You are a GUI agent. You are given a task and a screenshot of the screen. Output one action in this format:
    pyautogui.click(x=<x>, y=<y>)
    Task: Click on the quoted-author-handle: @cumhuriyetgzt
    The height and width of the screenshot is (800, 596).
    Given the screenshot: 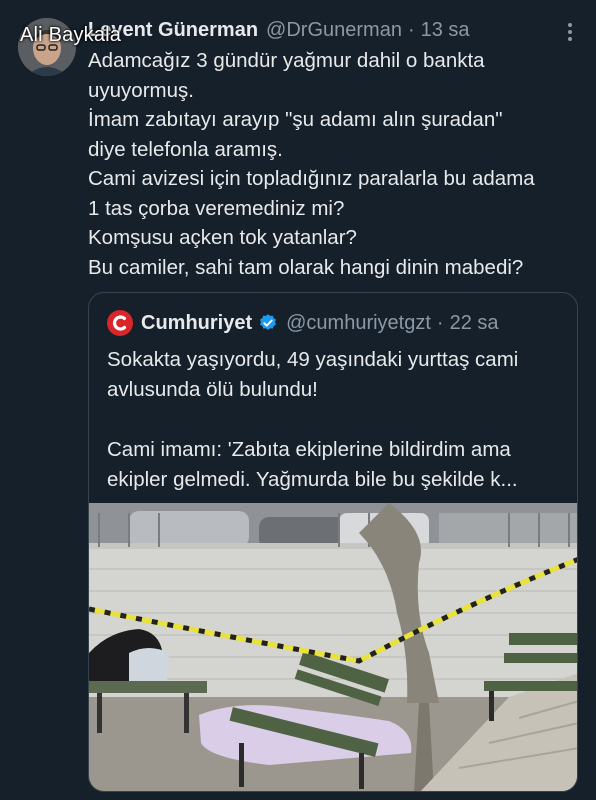 What is the action you would take?
    pyautogui.click(x=358, y=323)
    